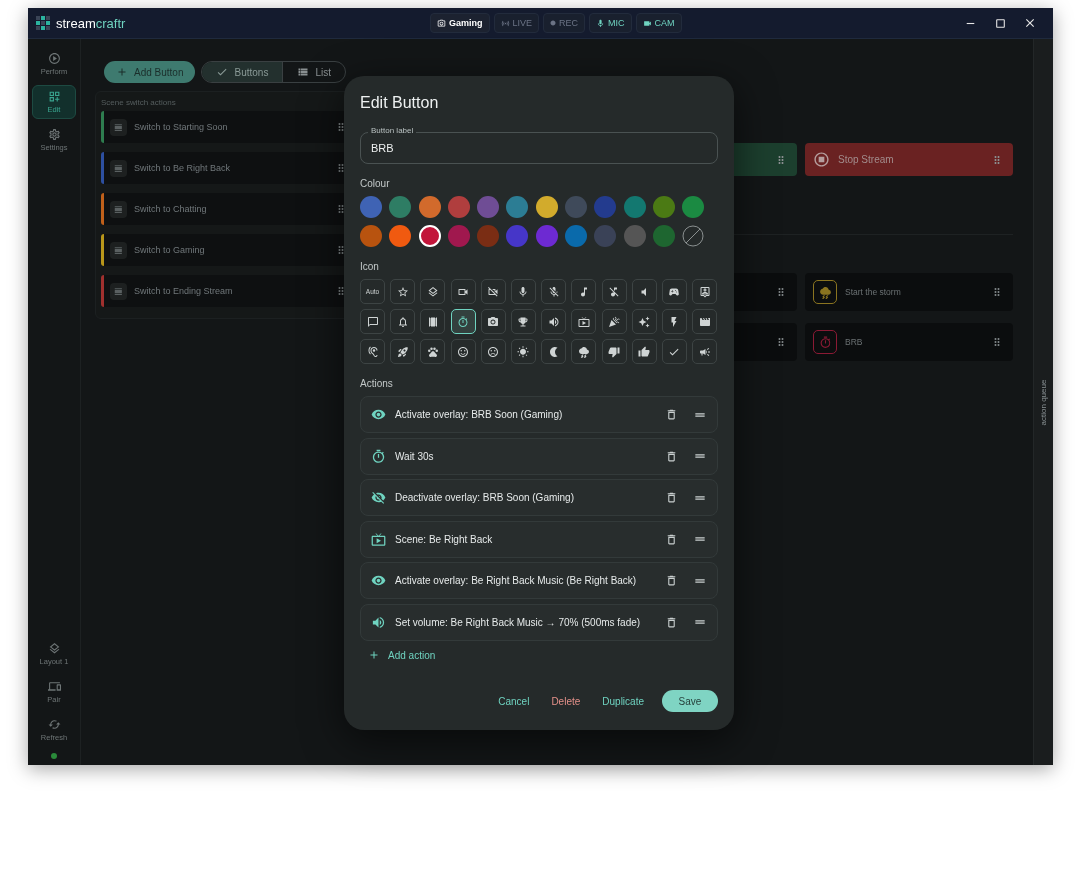 Image resolution: width=1075 pixels, height=896 pixels. I want to click on status-chip: REC, so click(564, 23).